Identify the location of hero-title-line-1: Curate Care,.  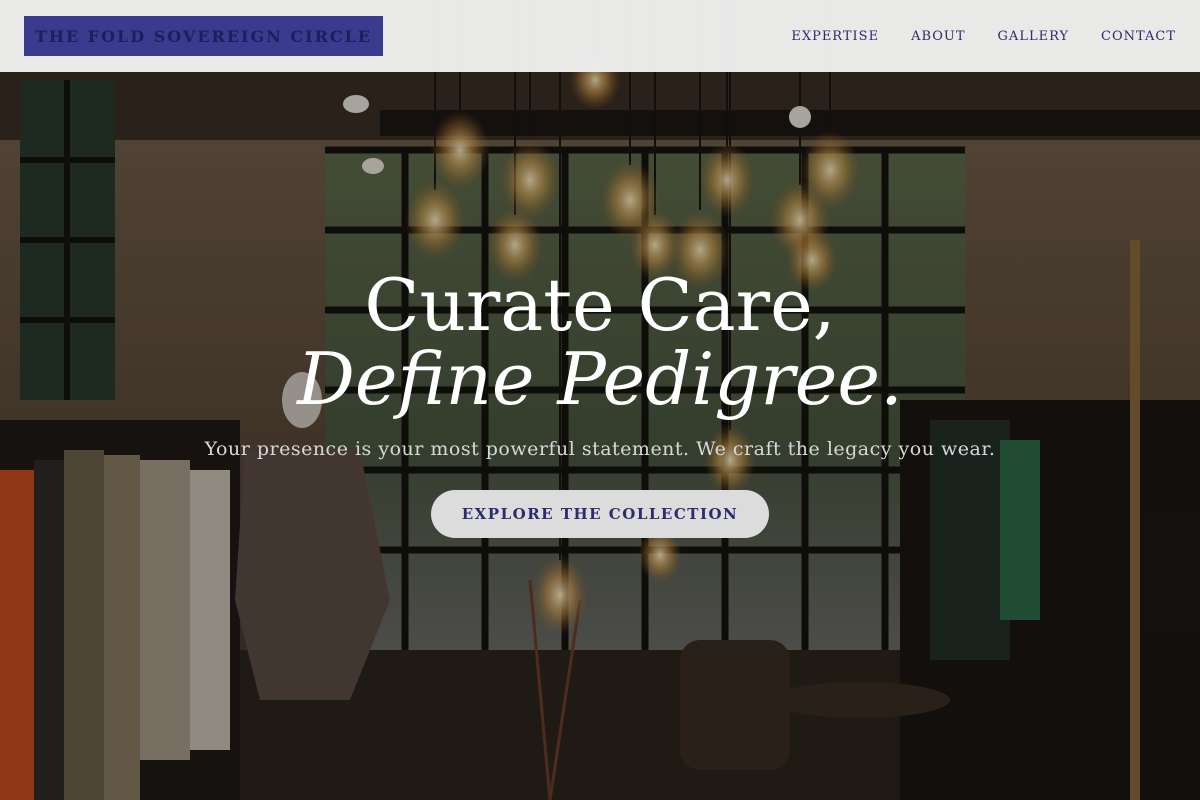
(600, 305).